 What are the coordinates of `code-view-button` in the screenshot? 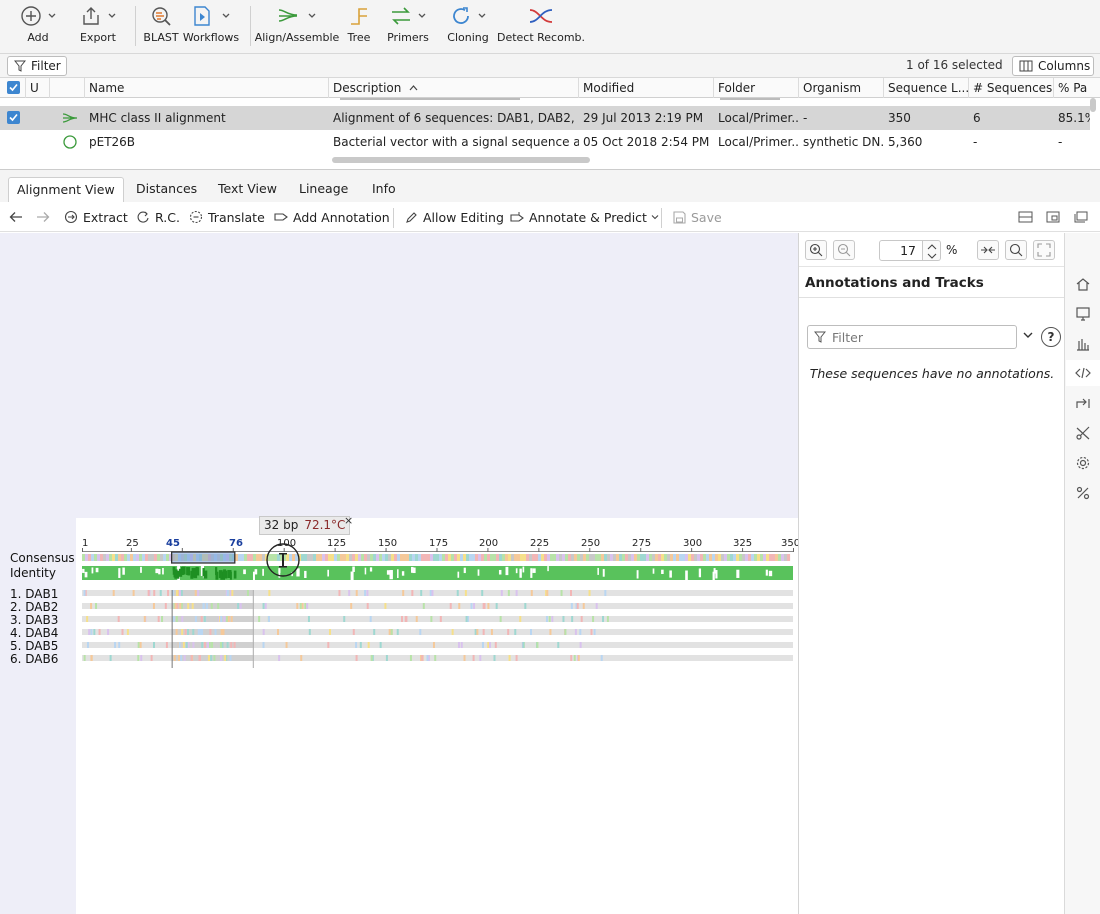 It's located at (1083, 373).